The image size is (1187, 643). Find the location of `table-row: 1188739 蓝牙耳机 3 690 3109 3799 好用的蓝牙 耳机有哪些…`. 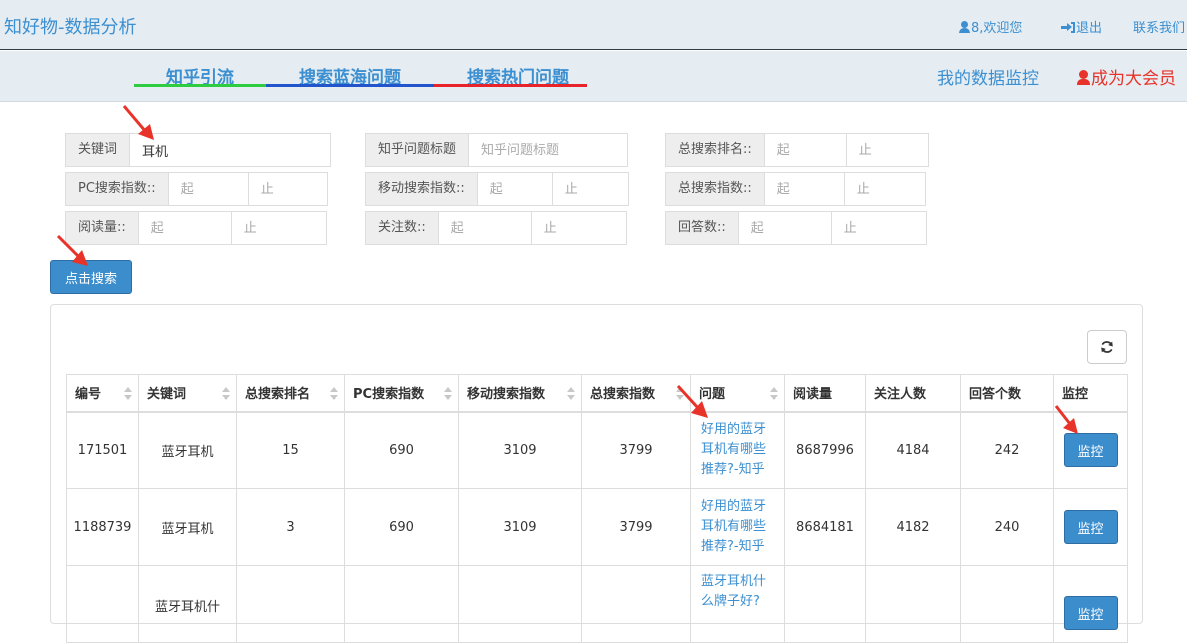

table-row: 1188739 蓝牙耳机 3 690 3109 3799 好用的蓝牙 耳机有哪些… is located at coordinates (597, 527).